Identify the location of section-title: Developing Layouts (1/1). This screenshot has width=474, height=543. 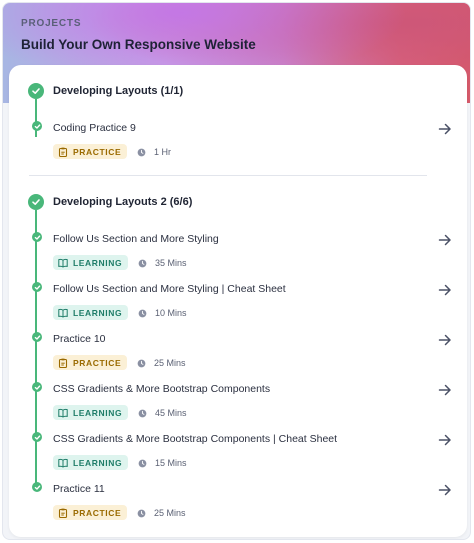
(118, 91).